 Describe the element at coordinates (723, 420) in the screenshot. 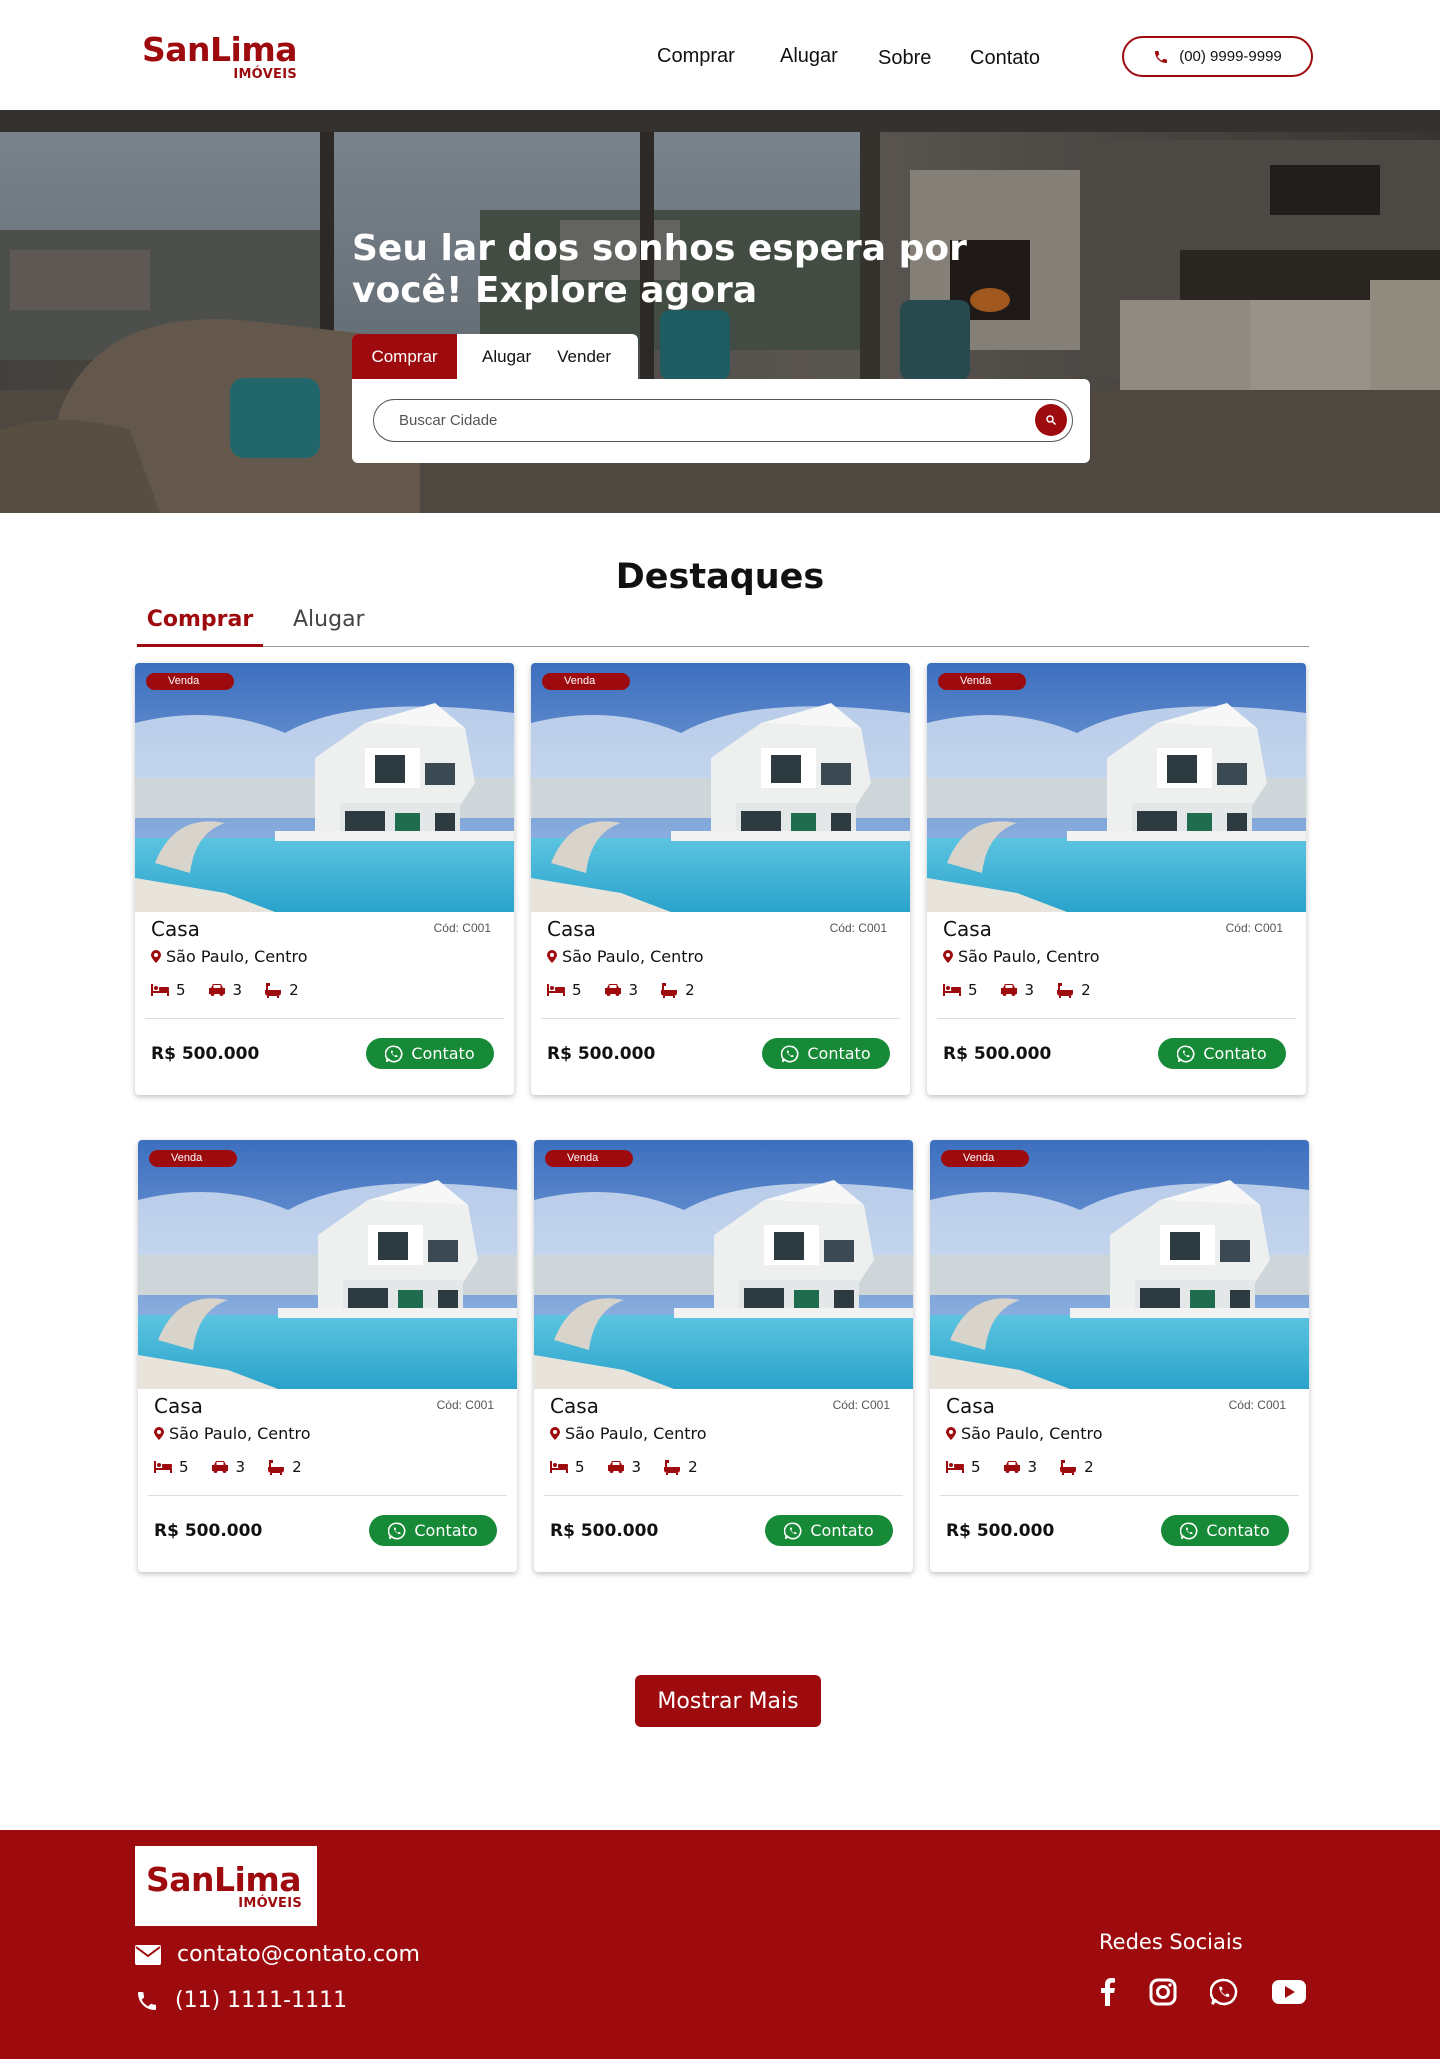

I see `search-input: Buscar Cidade` at that location.